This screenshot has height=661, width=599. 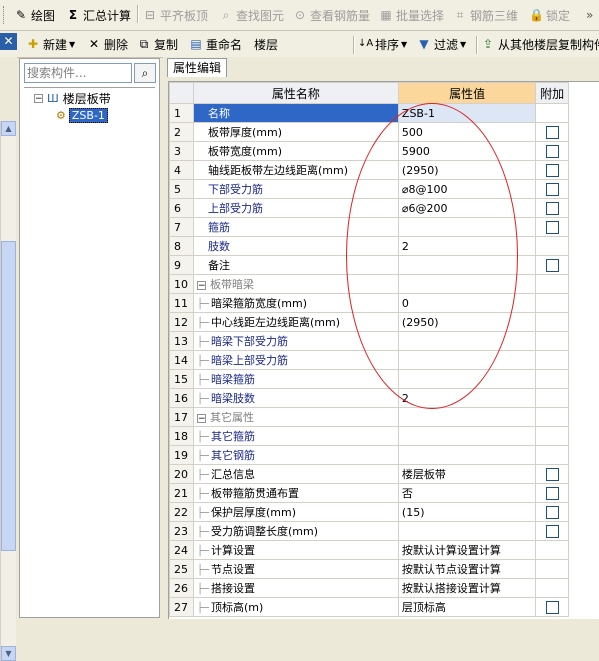 What do you see at coordinates (467, 550) in the screenshot?
I see `property-value: 按默认计算设置计算` at bounding box center [467, 550].